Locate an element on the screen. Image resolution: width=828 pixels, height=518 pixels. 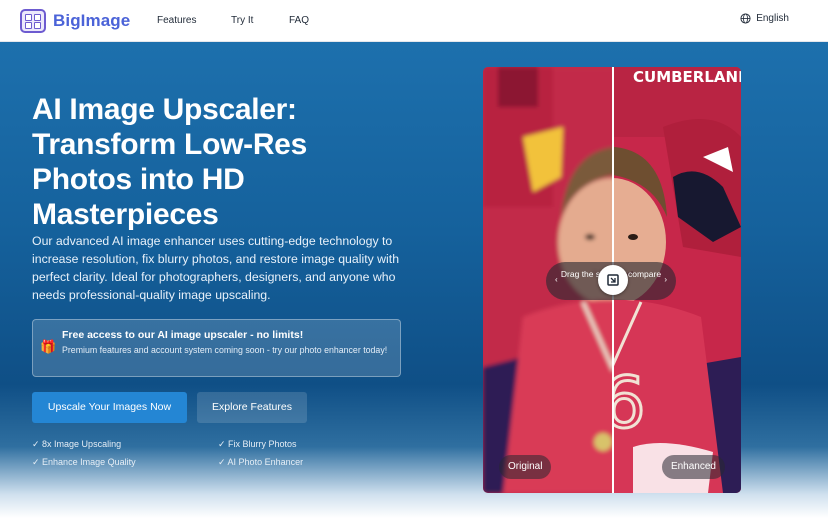
label-original: Original is located at coordinates (525, 467).